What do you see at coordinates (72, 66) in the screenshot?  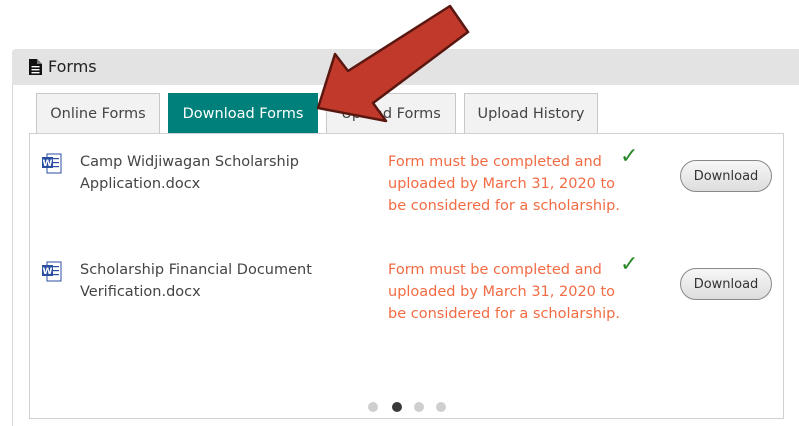 I see `panel-title: Forms` at bounding box center [72, 66].